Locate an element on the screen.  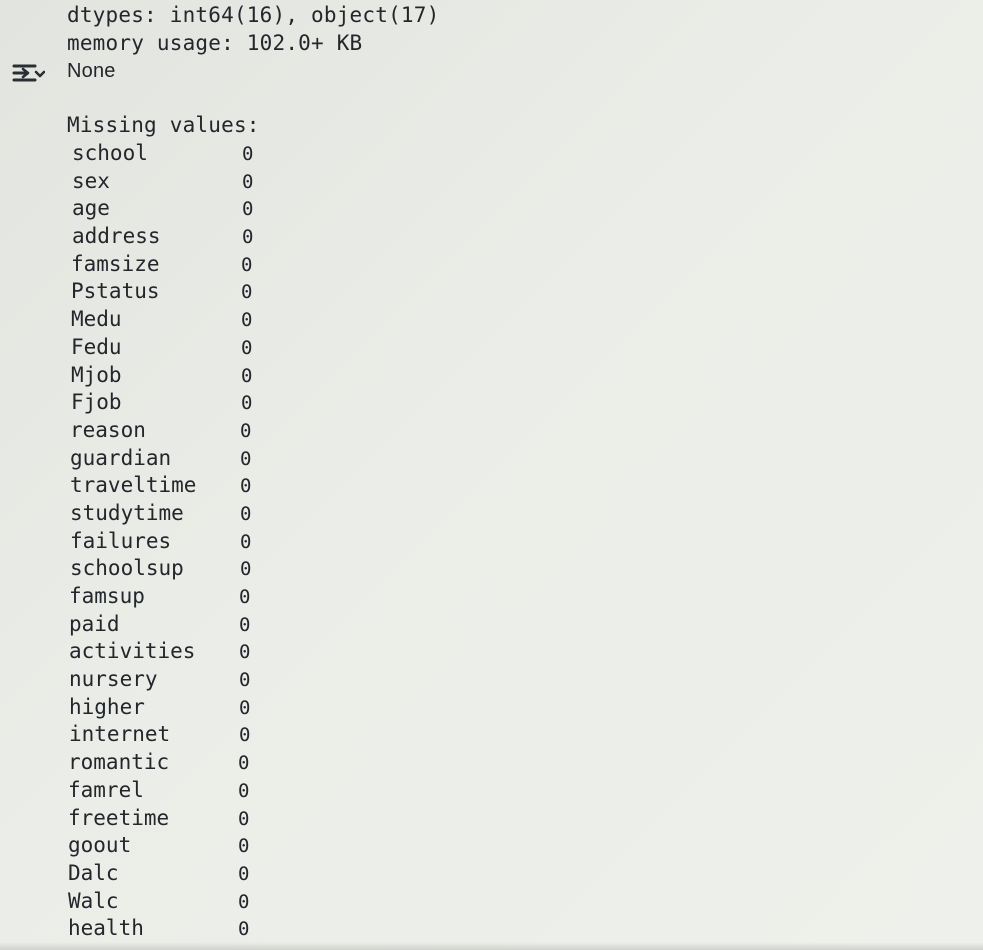
column-name: sex is located at coordinates (91, 180).